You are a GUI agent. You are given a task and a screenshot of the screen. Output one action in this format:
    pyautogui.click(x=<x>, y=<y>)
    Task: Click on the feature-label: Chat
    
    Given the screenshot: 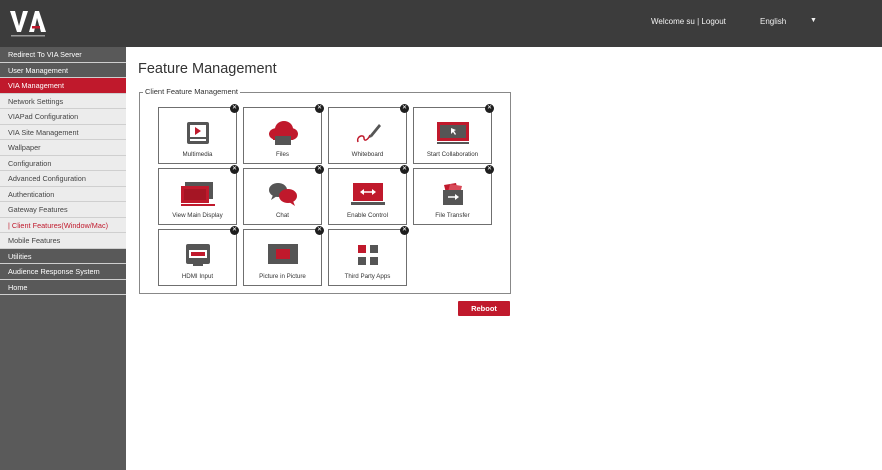 What is the action you would take?
    pyautogui.click(x=282, y=215)
    